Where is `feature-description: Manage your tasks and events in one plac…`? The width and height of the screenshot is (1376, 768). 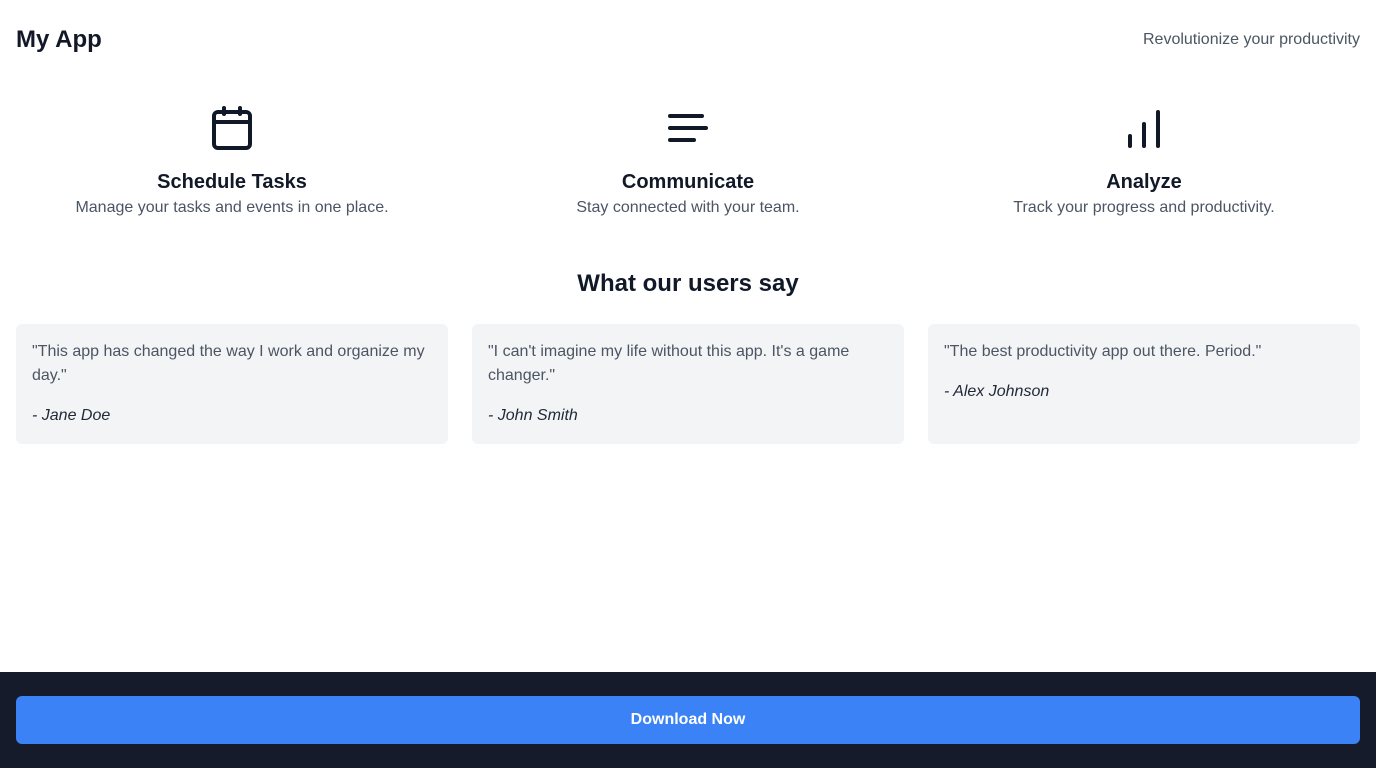
feature-description: Manage your tasks and events in one plac… is located at coordinates (232, 207).